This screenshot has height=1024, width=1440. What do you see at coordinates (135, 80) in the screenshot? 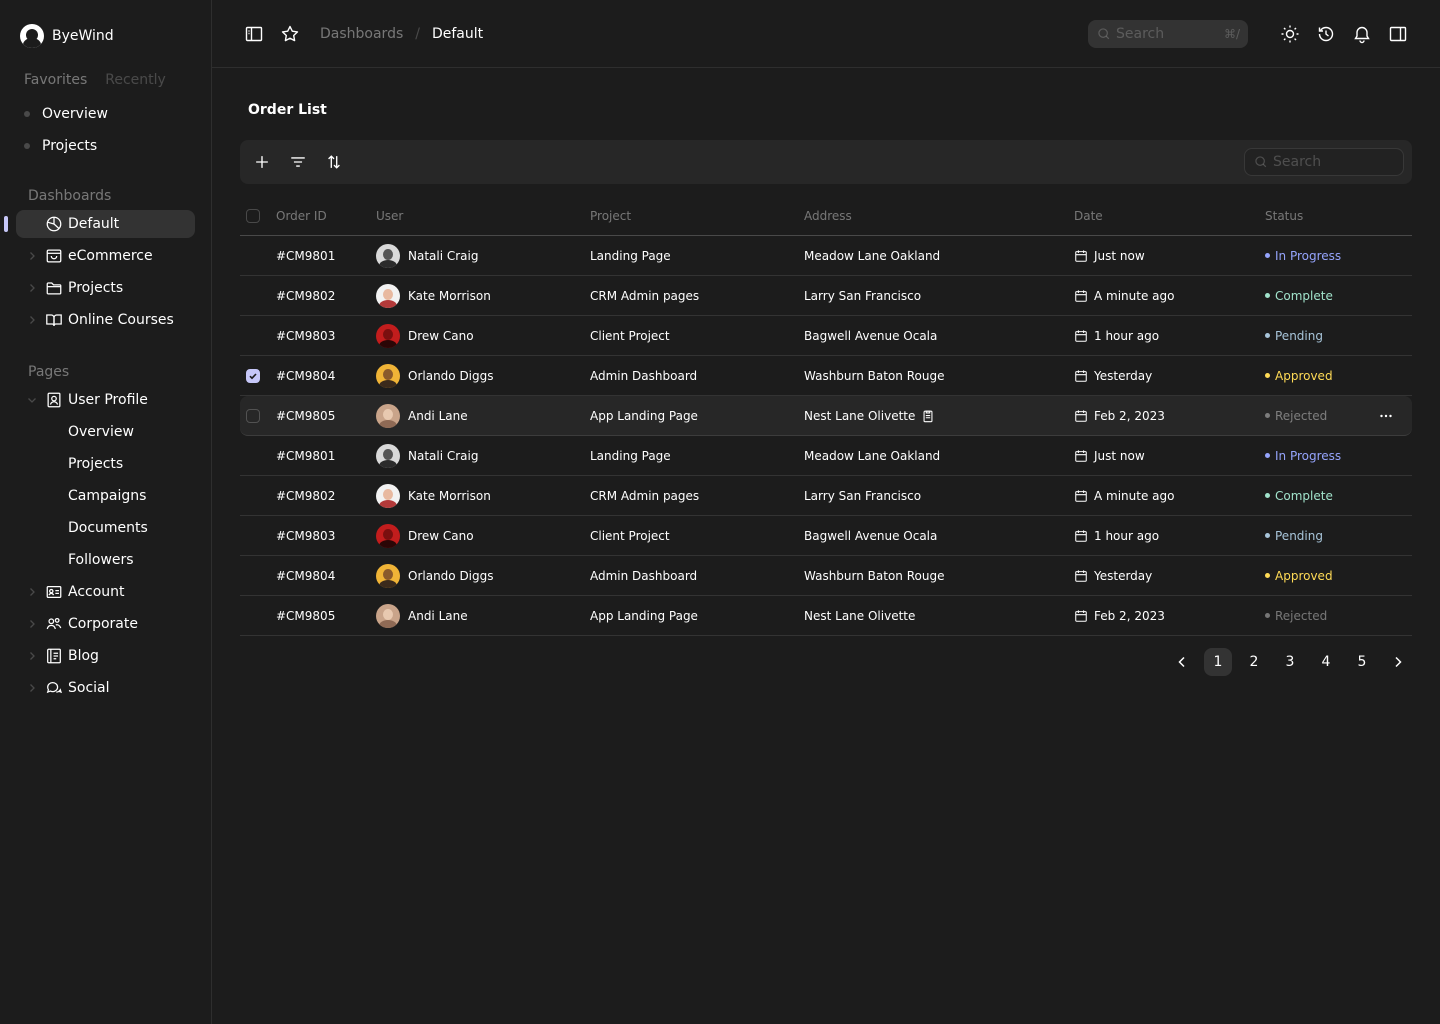
I see `tab-recently: Recently` at bounding box center [135, 80].